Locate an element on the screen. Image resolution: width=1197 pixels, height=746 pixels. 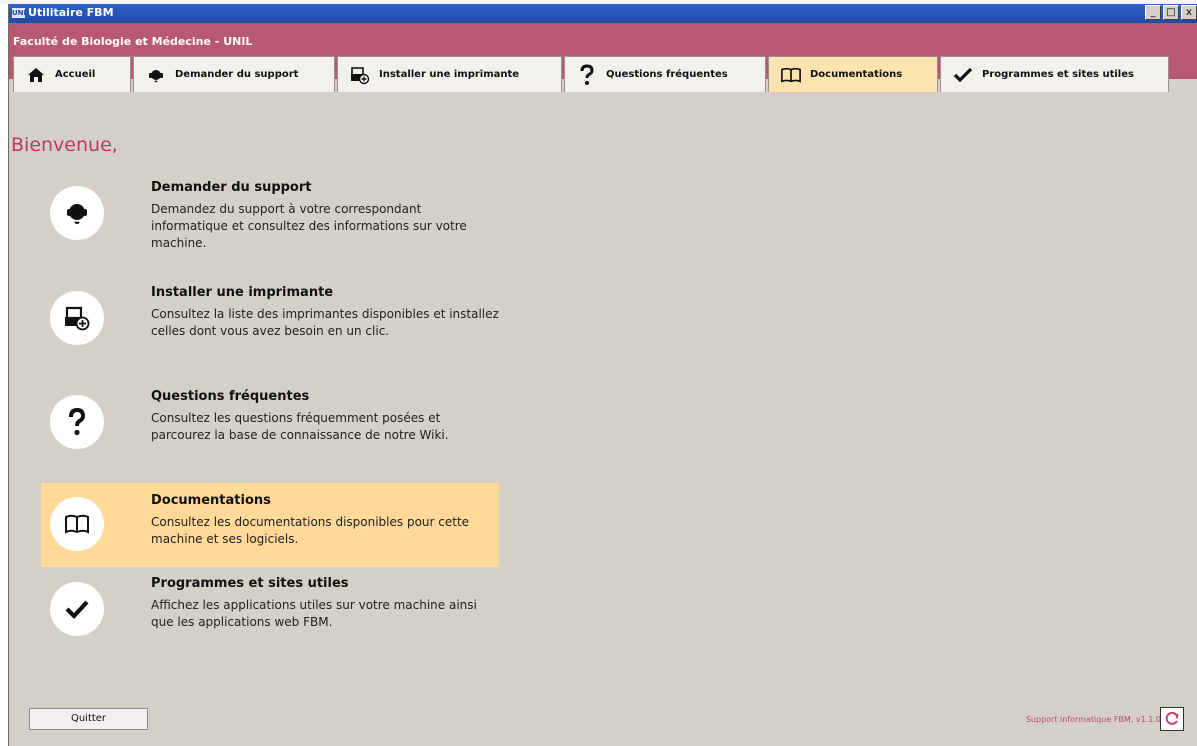
window-title: Utilitaire FBM is located at coordinates (71, 12).